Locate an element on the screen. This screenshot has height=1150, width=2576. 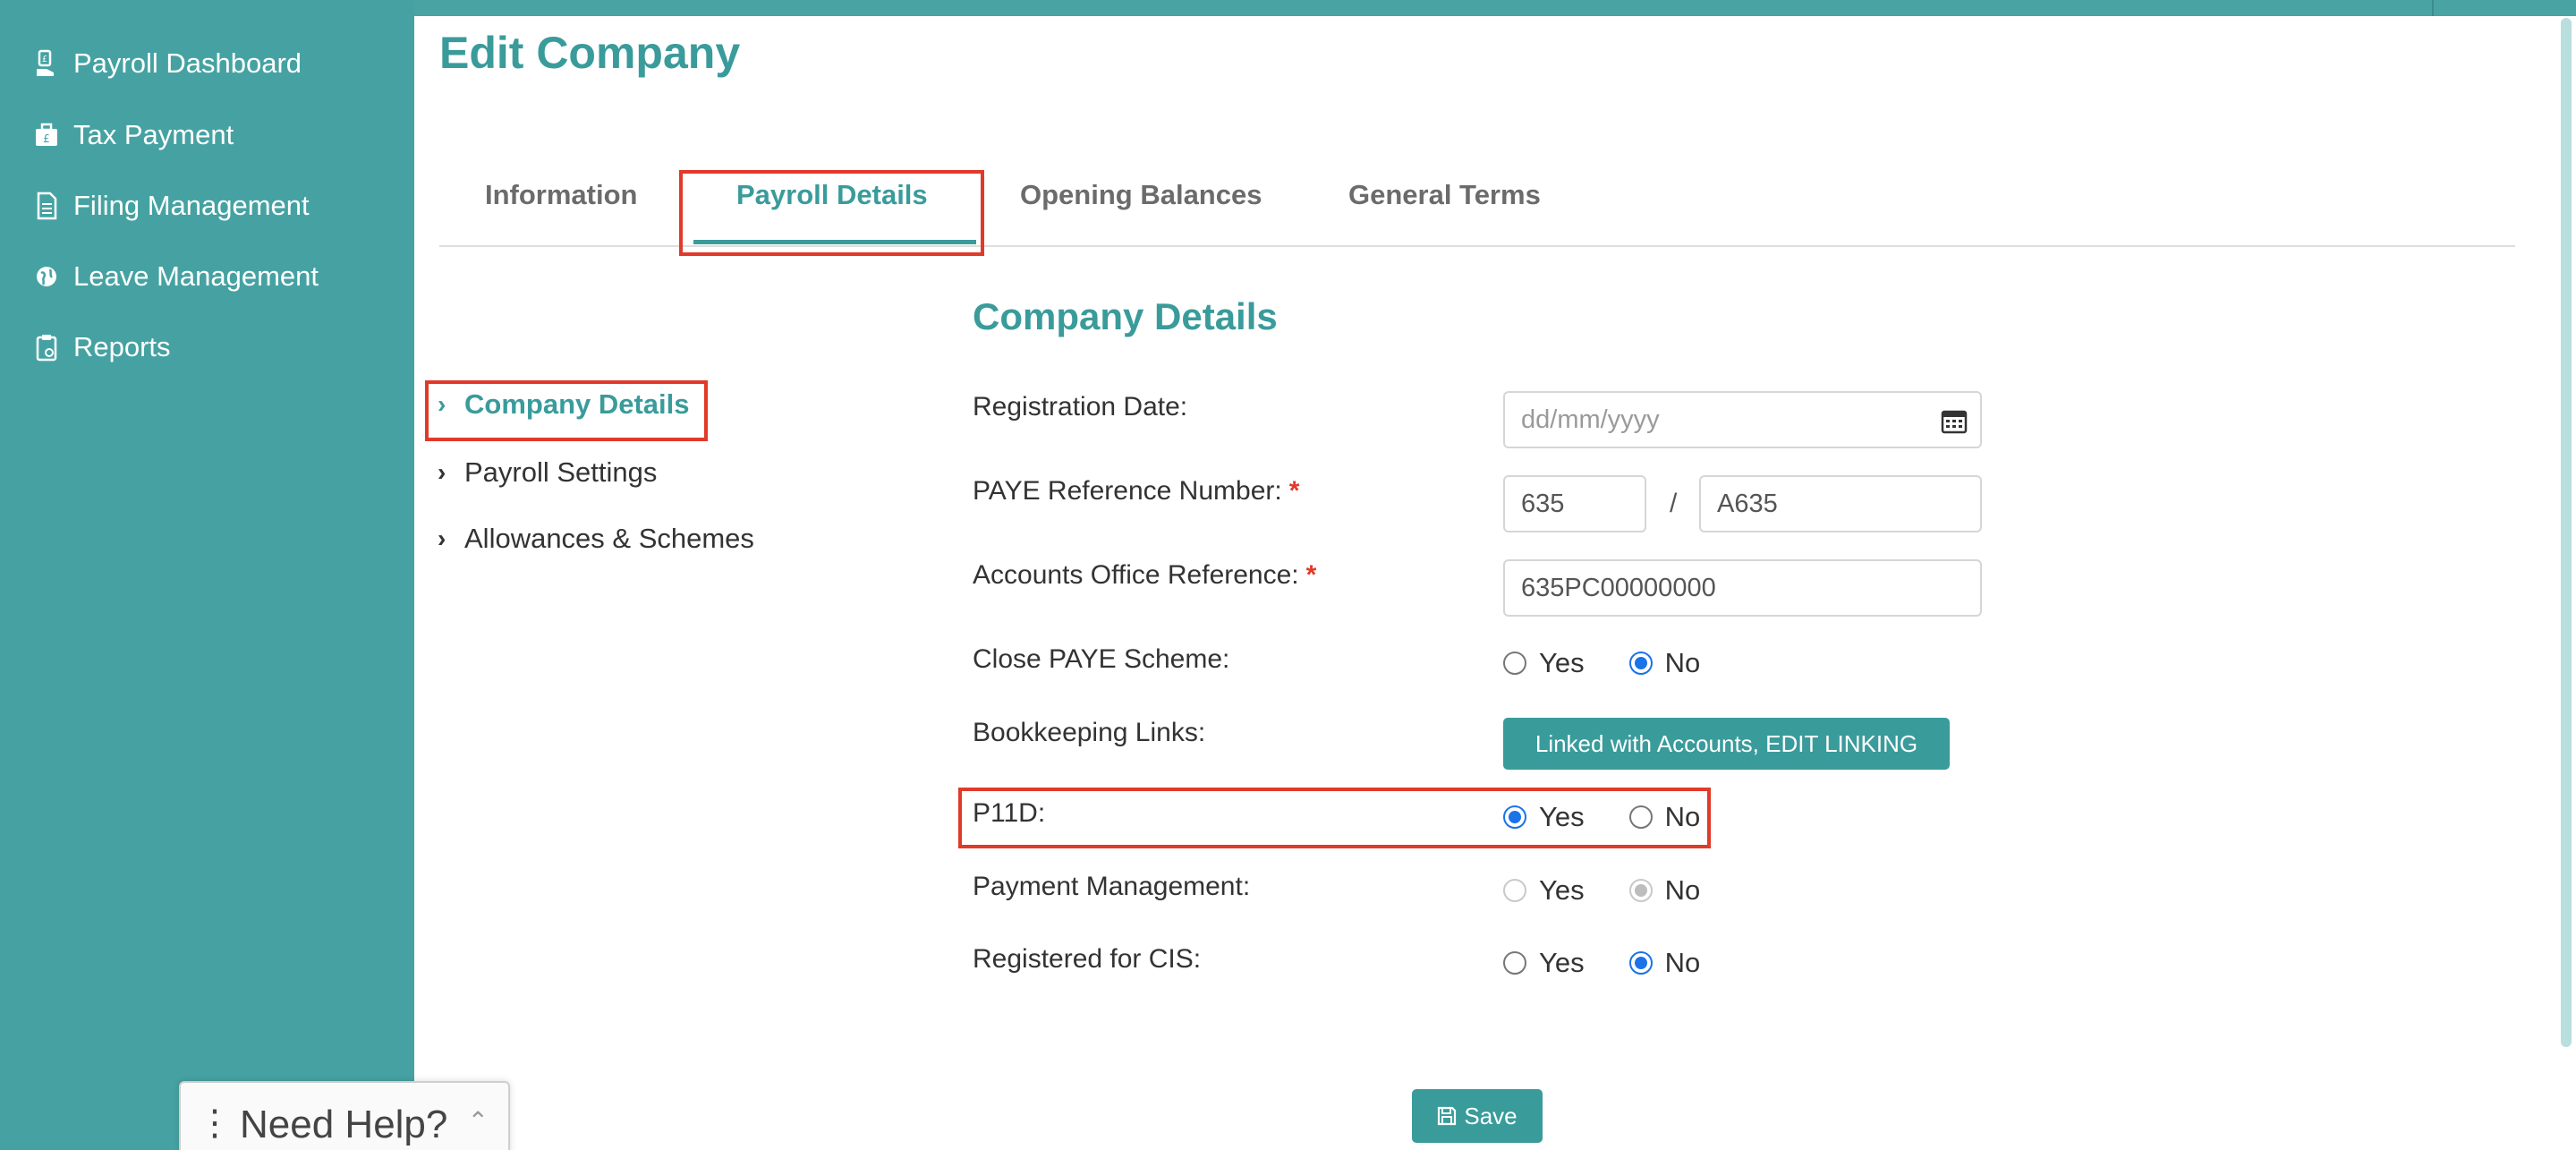
cis-no-radio: No is located at coordinates (1664, 963).